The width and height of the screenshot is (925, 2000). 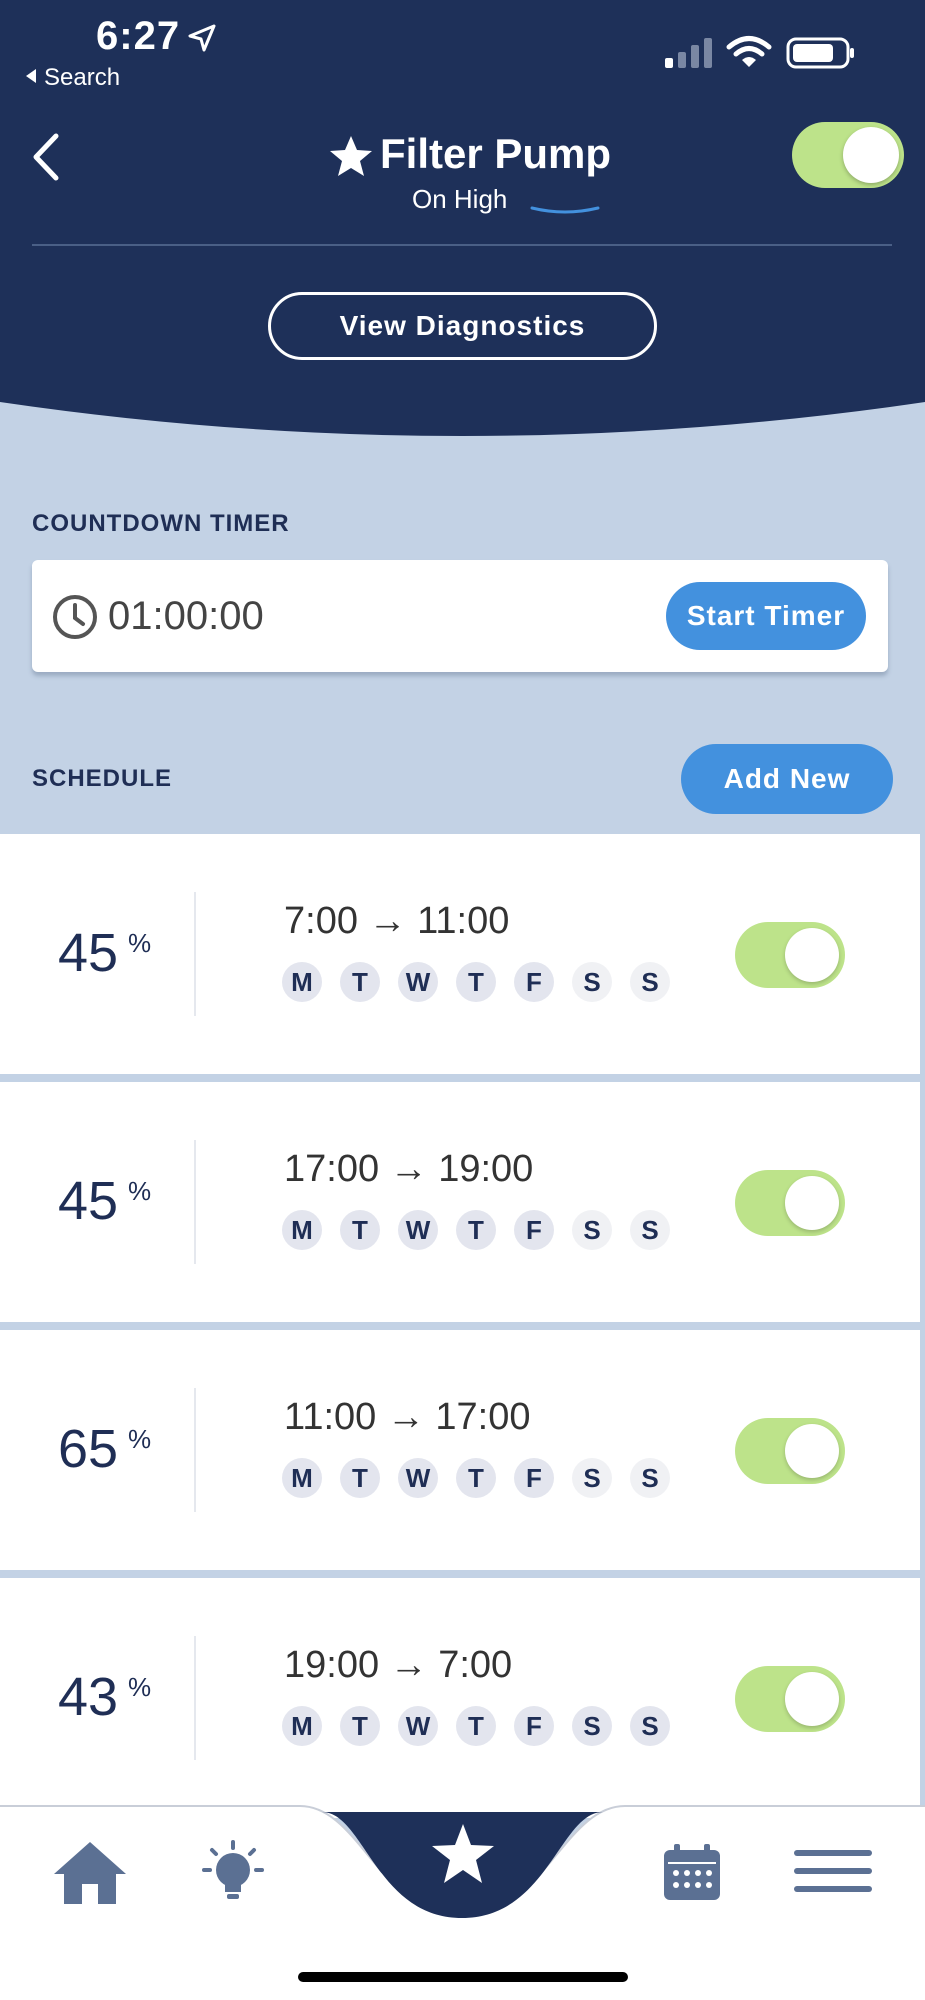 What do you see at coordinates (332, 1169) in the screenshot?
I see `start-time: 17:00` at bounding box center [332, 1169].